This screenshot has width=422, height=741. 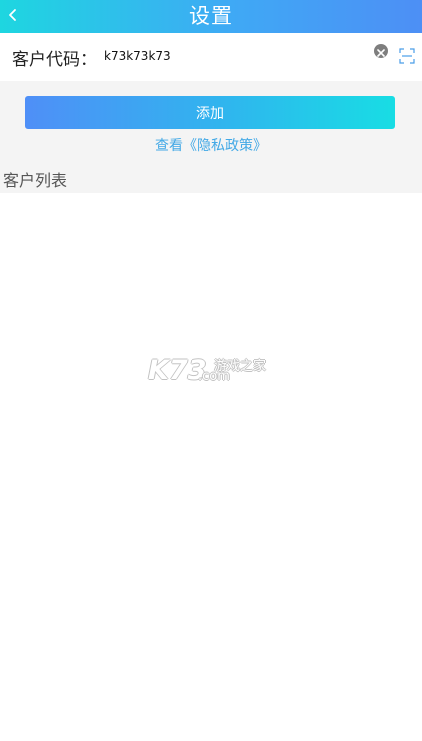 I want to click on privacy-policy-link: 查看《隐私政策》, so click(x=211, y=145).